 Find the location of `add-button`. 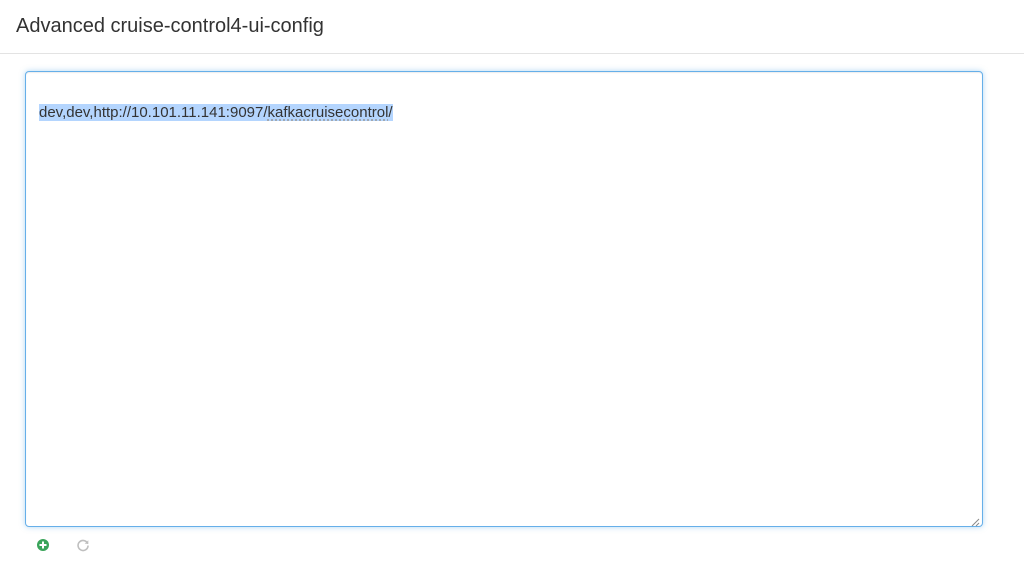

add-button is located at coordinates (44, 546).